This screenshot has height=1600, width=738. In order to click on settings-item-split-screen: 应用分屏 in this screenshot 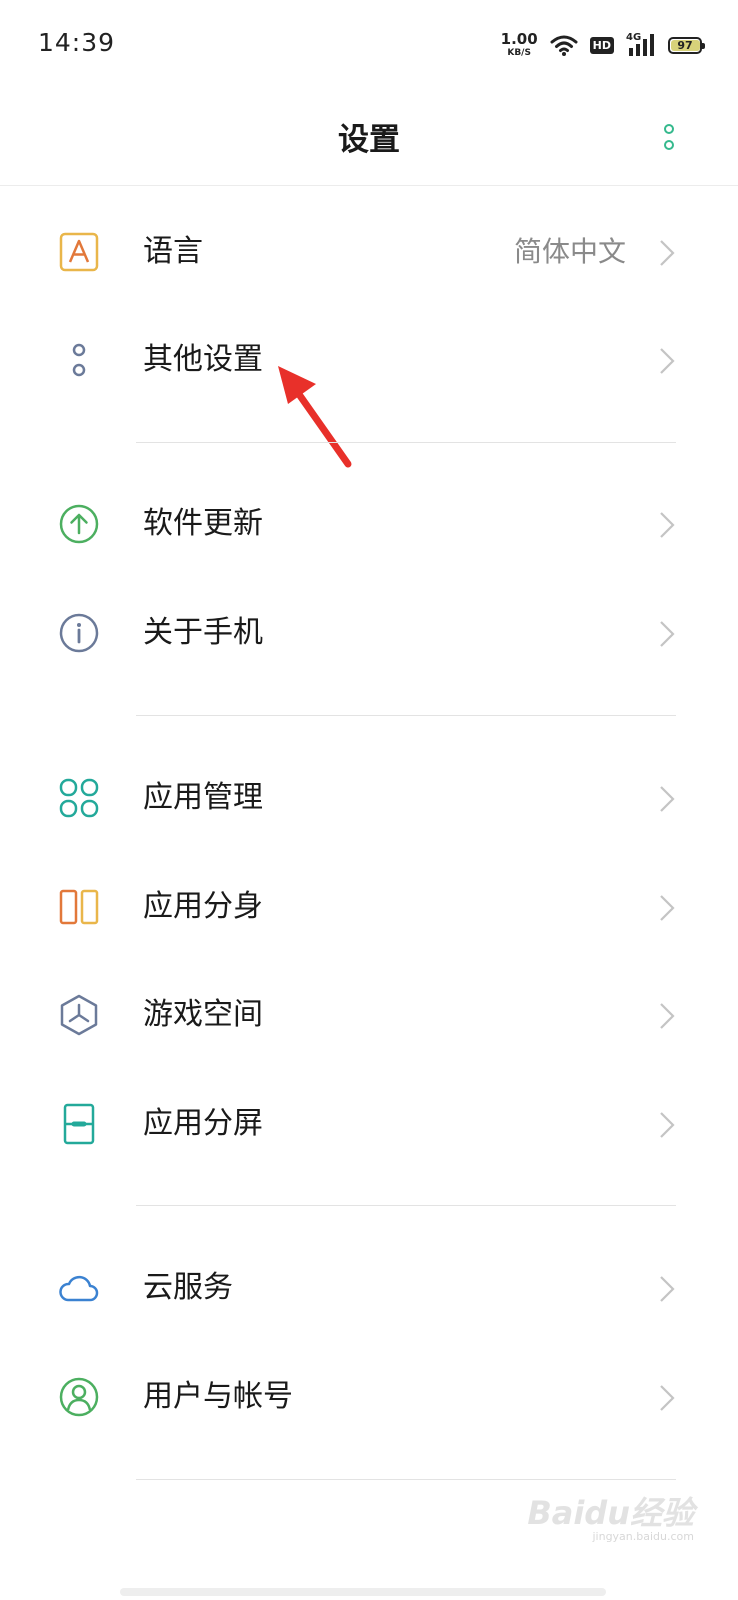, I will do `click(369, 1124)`.